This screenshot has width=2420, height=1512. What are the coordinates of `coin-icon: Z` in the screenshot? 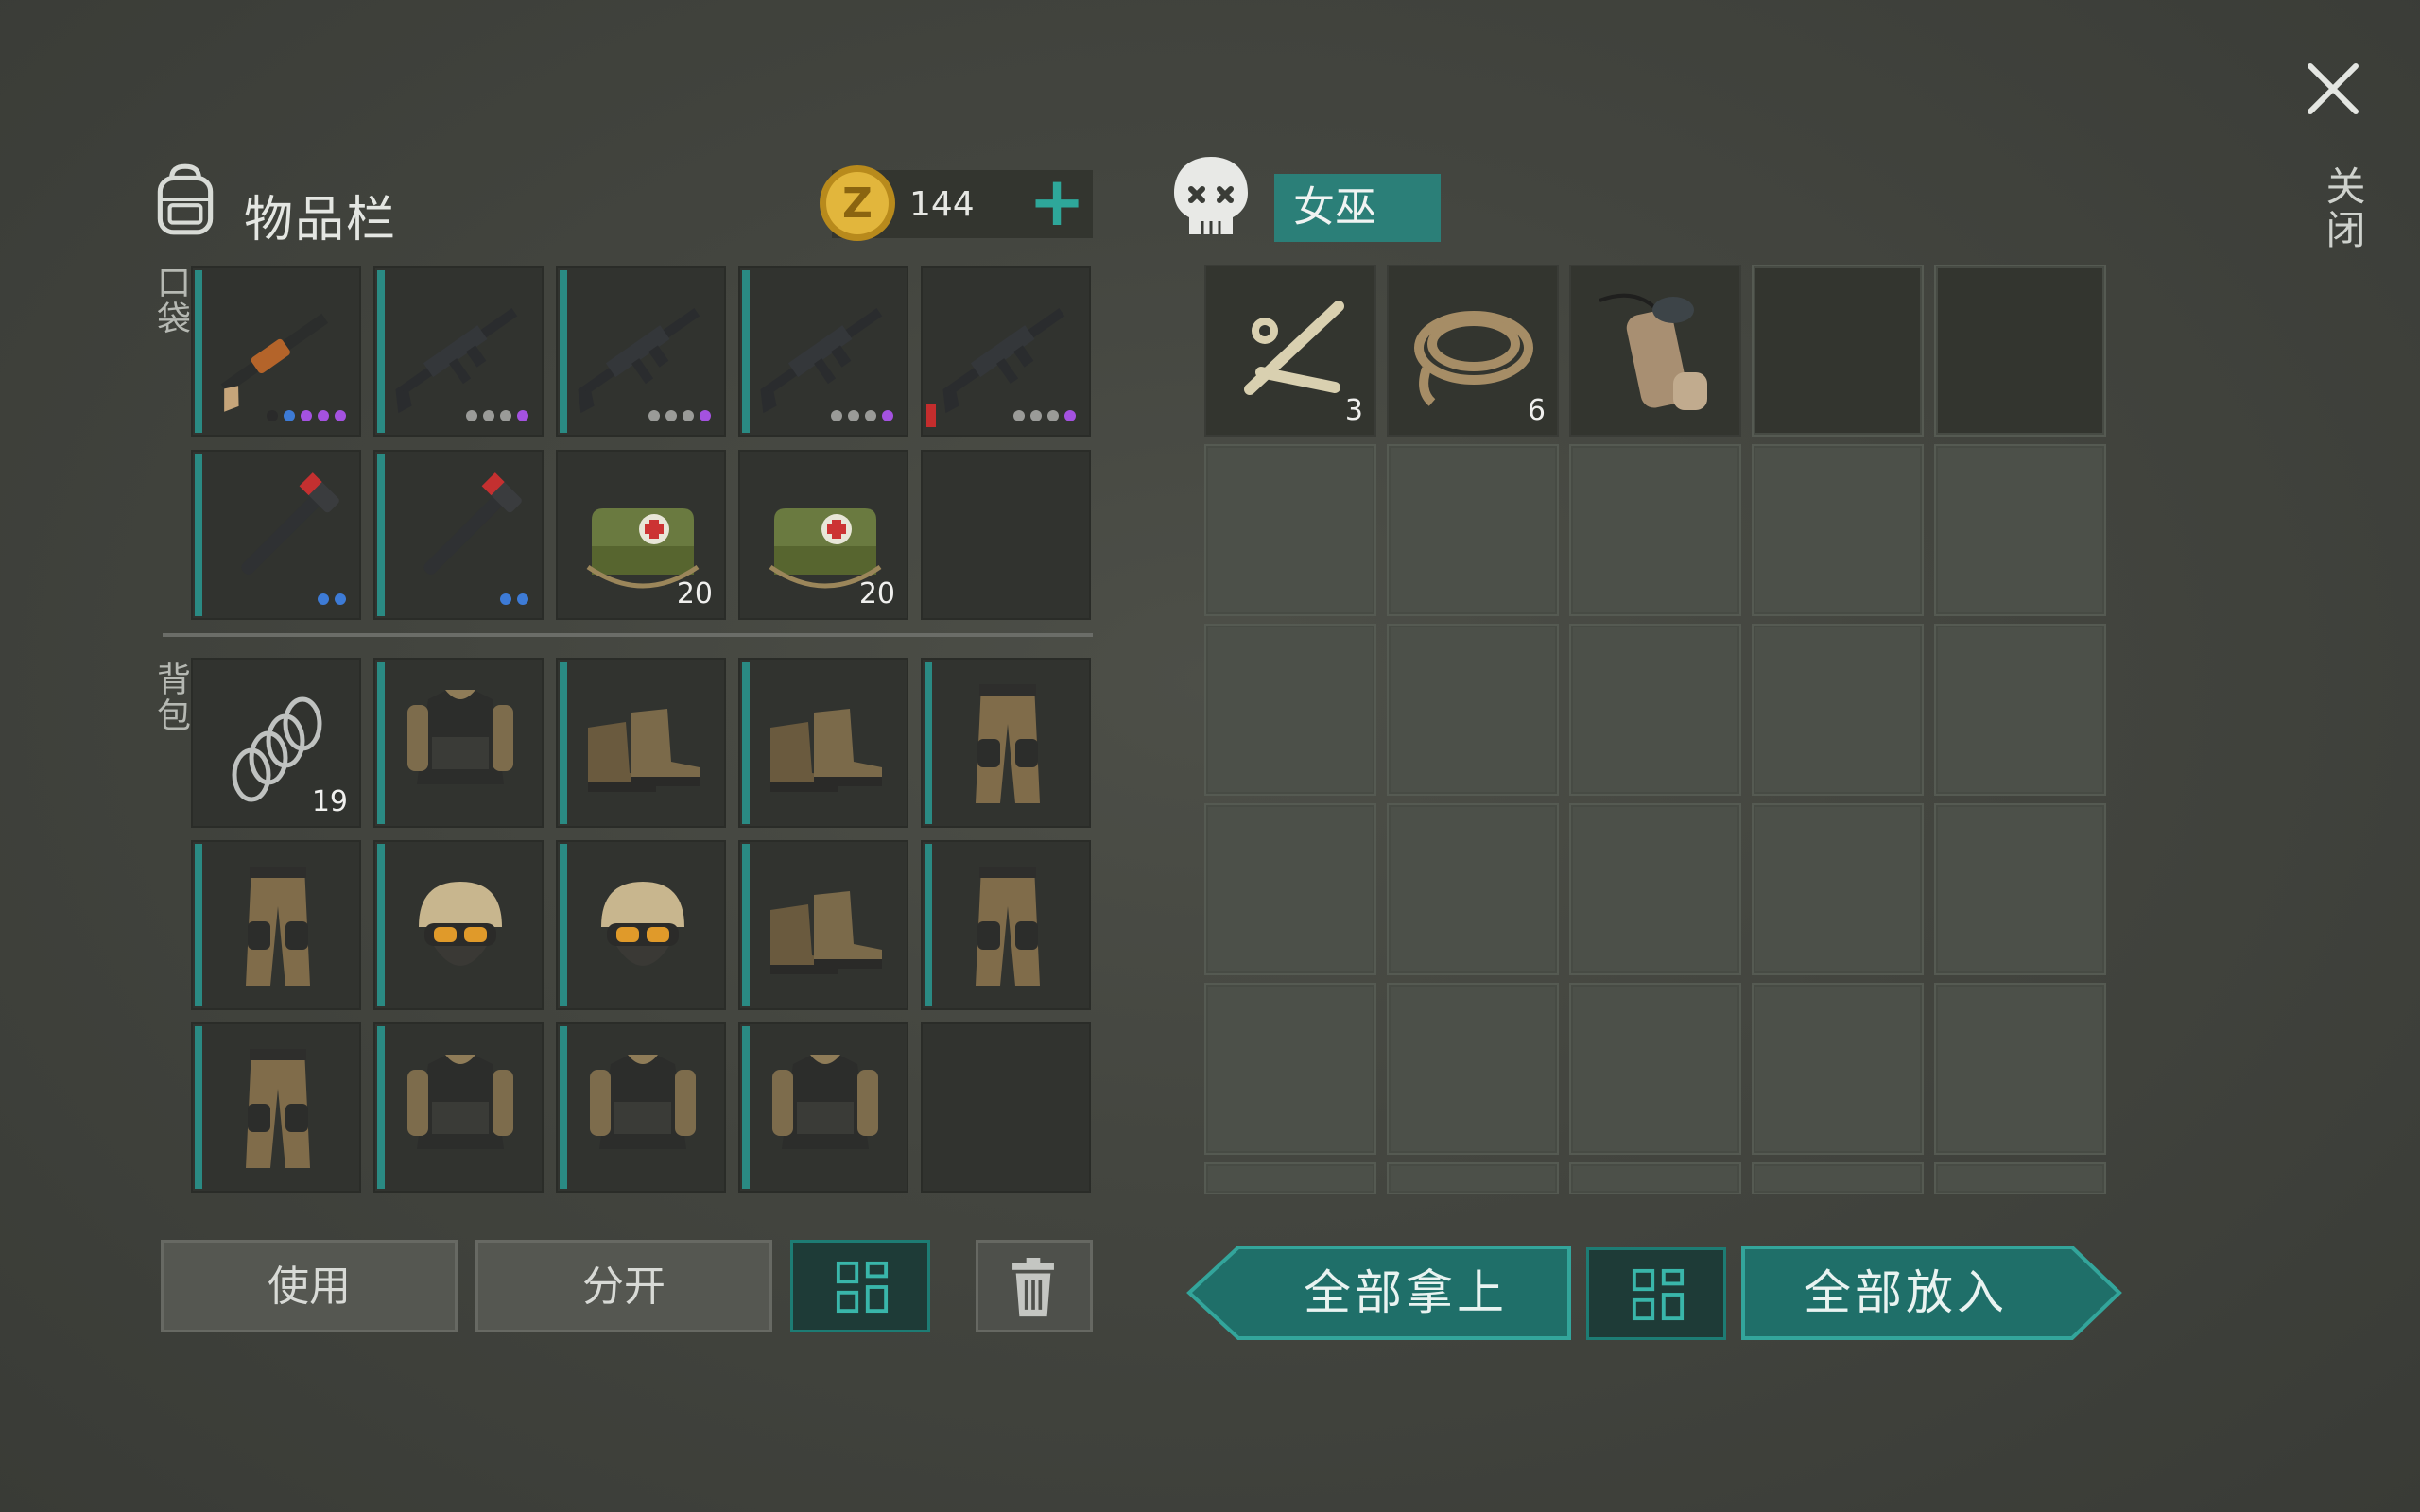 It's located at (857, 203).